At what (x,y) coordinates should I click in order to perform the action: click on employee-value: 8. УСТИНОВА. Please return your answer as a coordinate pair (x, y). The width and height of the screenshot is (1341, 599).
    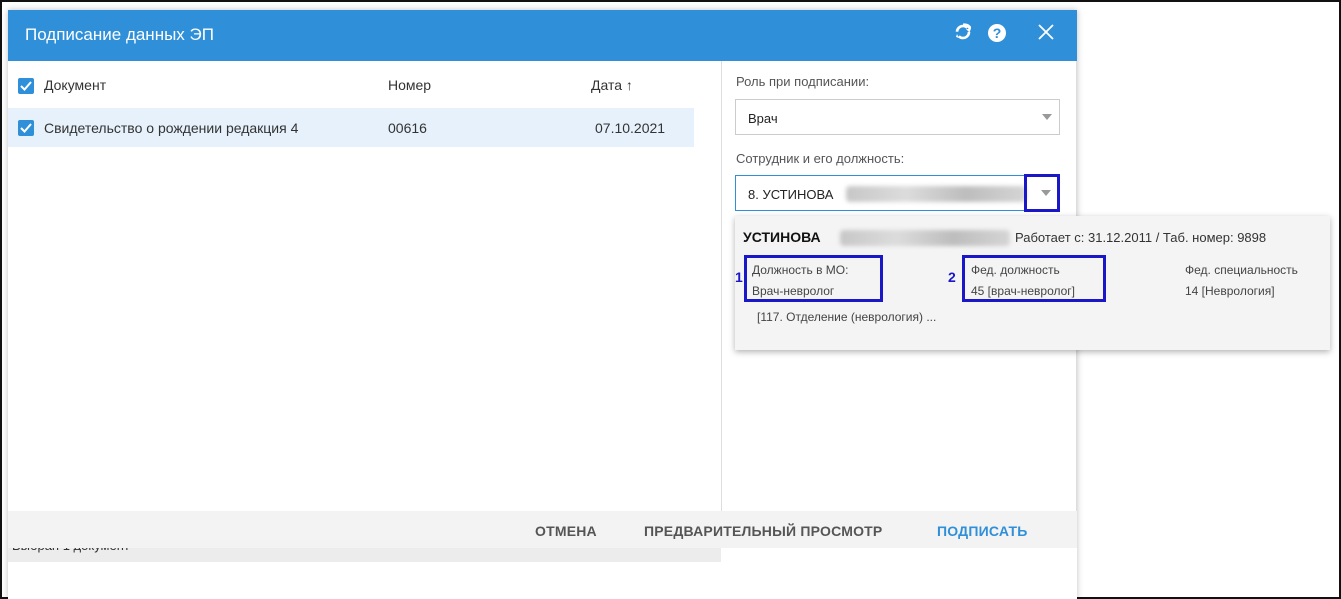
    Looking at the image, I should click on (791, 194).